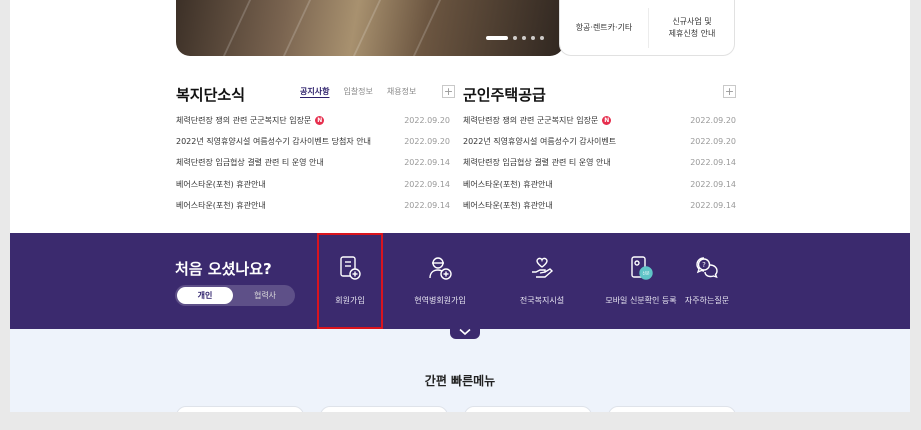 This screenshot has height=430, width=921. Describe the element at coordinates (543, 267) in the screenshot. I see `welfare-facility-icon` at that location.